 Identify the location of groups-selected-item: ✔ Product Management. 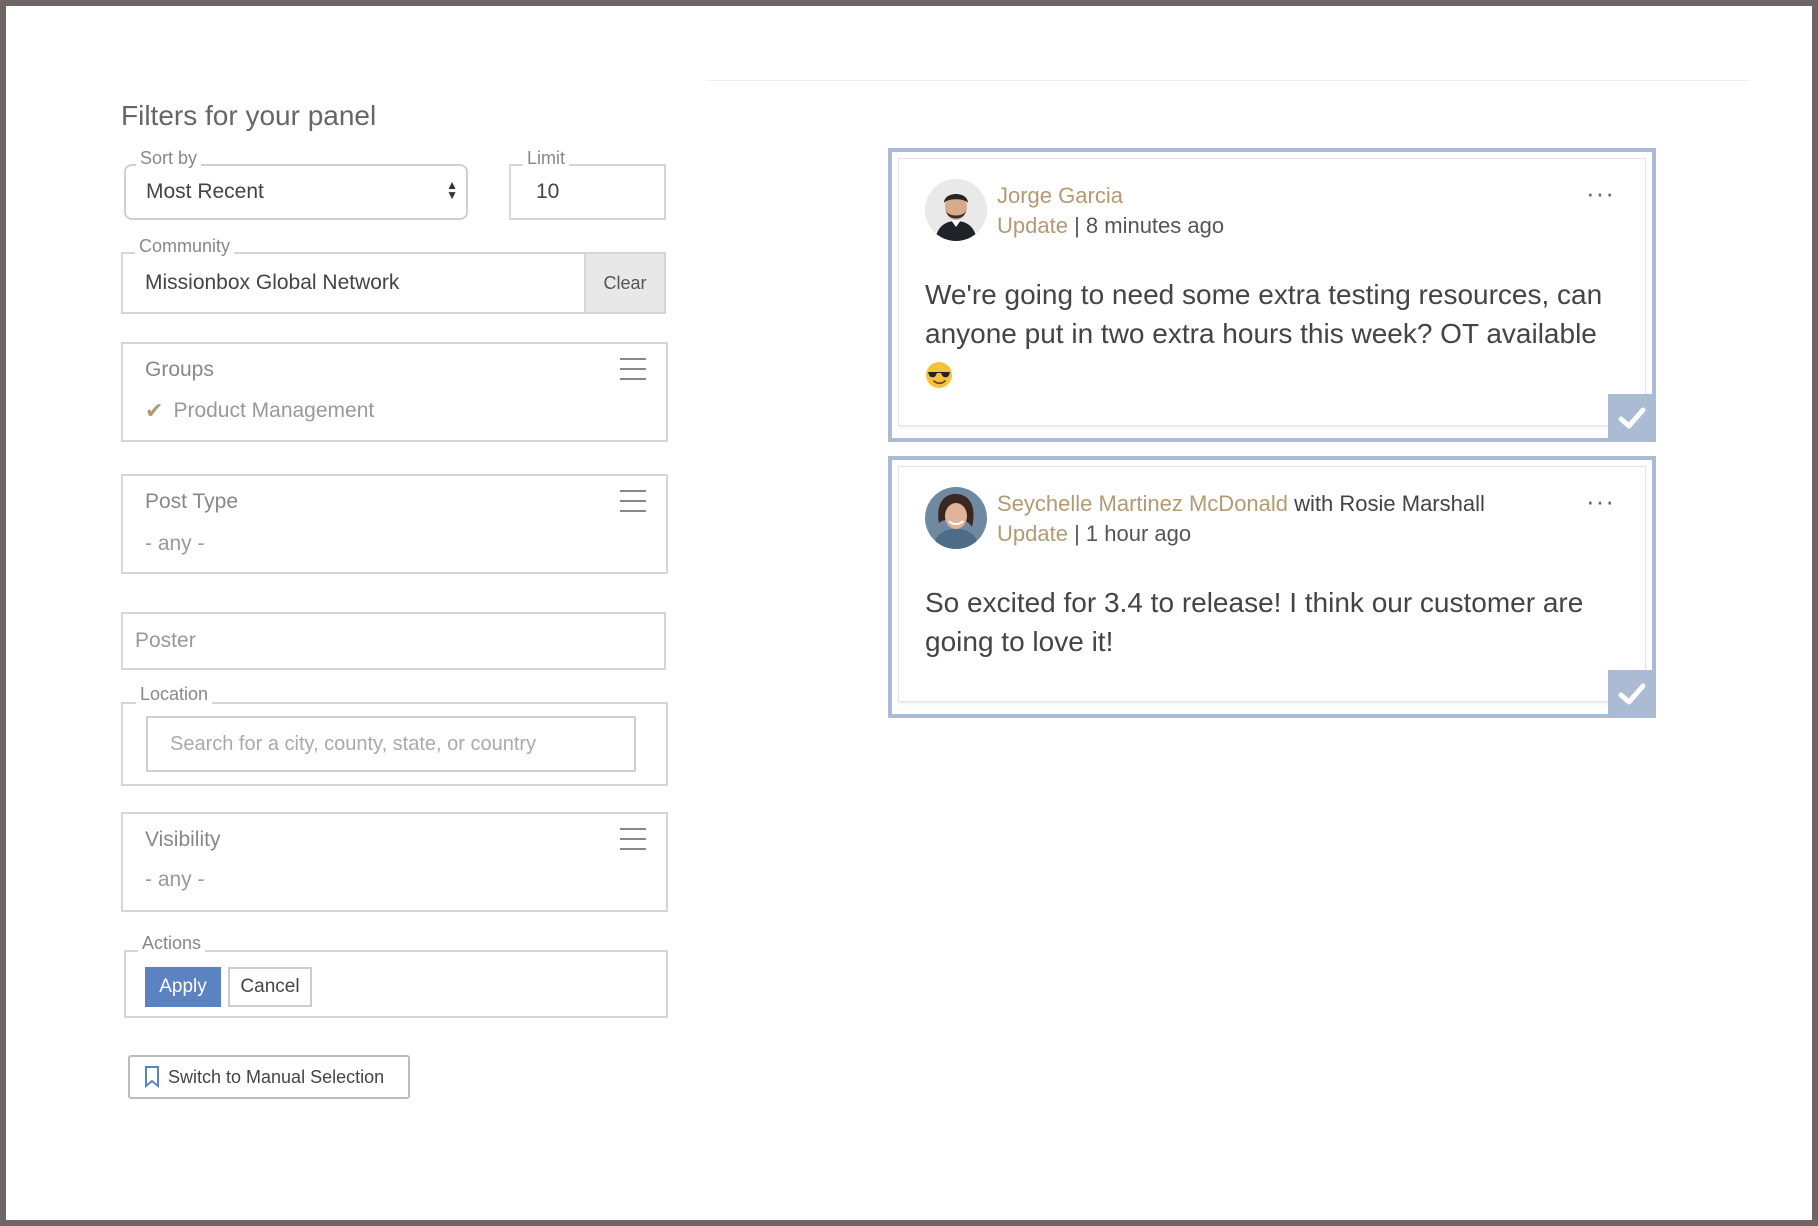
(259, 411).